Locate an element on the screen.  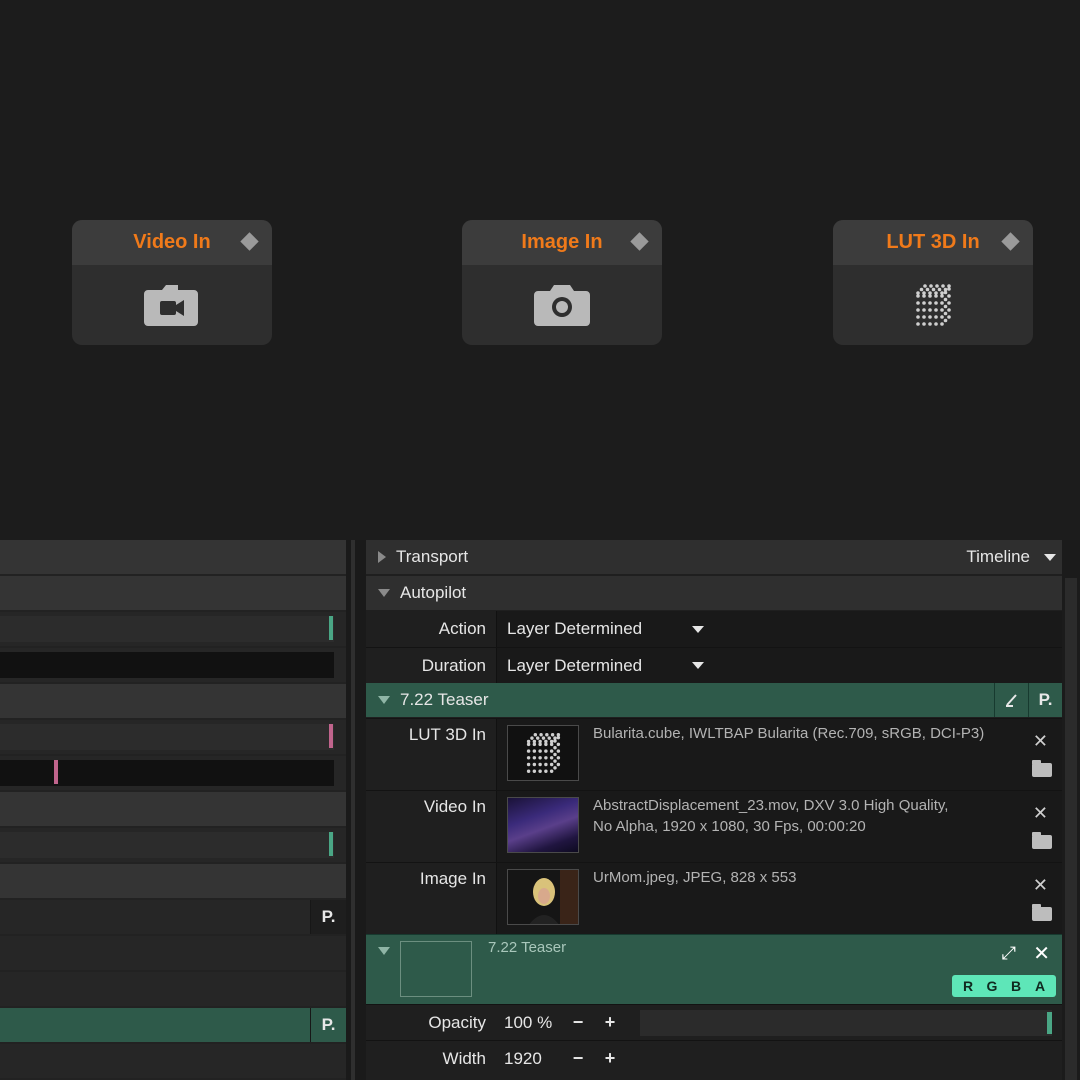
asset-cell: UrMom.jpeg, JPEG, 828 x 553 ✕ is located at coordinates (779, 898).